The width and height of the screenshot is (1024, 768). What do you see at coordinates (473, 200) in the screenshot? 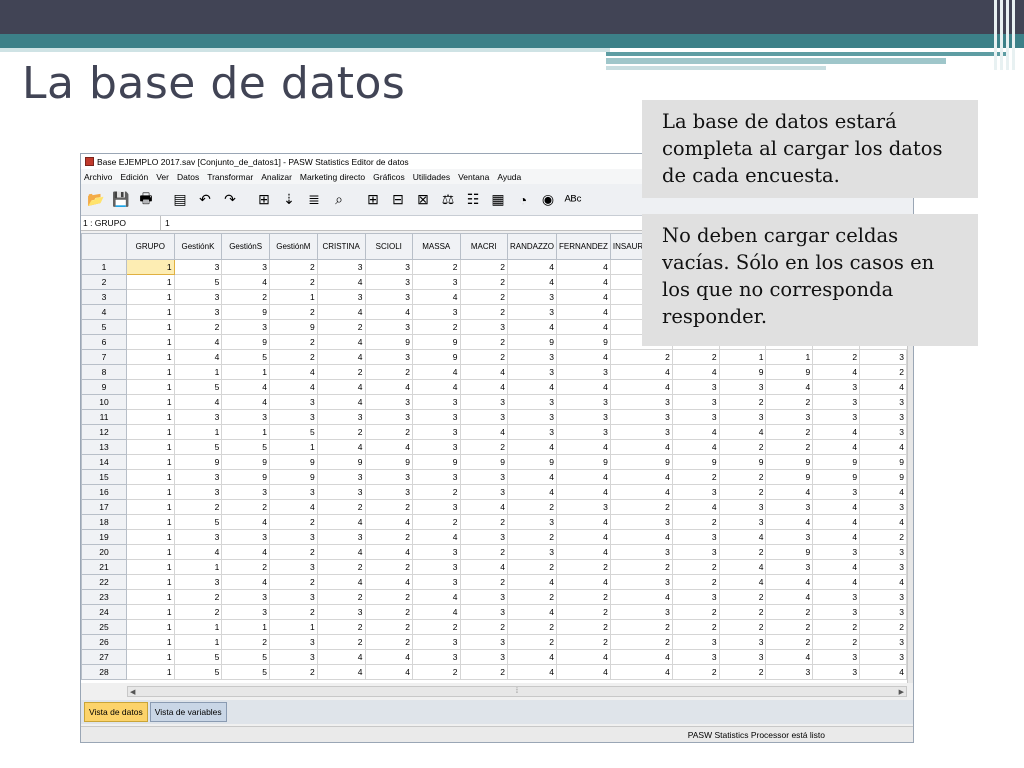
I see `select-cases-icon: ☷` at bounding box center [473, 200].